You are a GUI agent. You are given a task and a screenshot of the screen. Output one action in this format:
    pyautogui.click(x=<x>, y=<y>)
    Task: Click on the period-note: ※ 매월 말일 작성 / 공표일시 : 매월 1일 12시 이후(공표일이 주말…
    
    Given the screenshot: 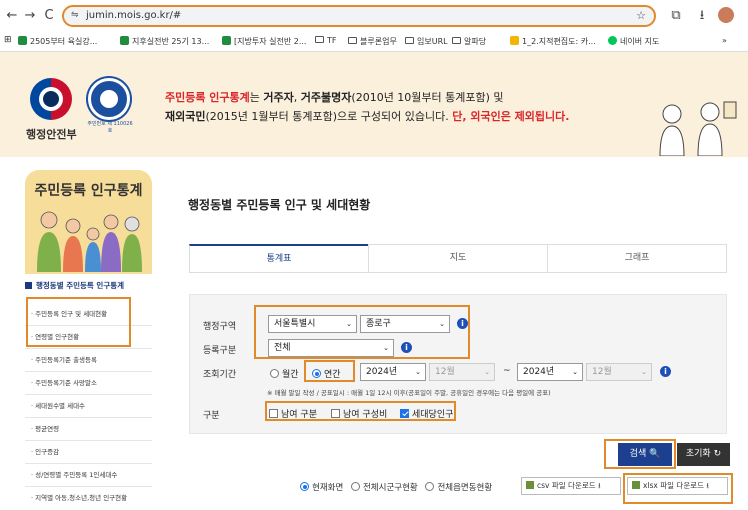 What is the action you would take?
    pyautogui.click(x=409, y=393)
    